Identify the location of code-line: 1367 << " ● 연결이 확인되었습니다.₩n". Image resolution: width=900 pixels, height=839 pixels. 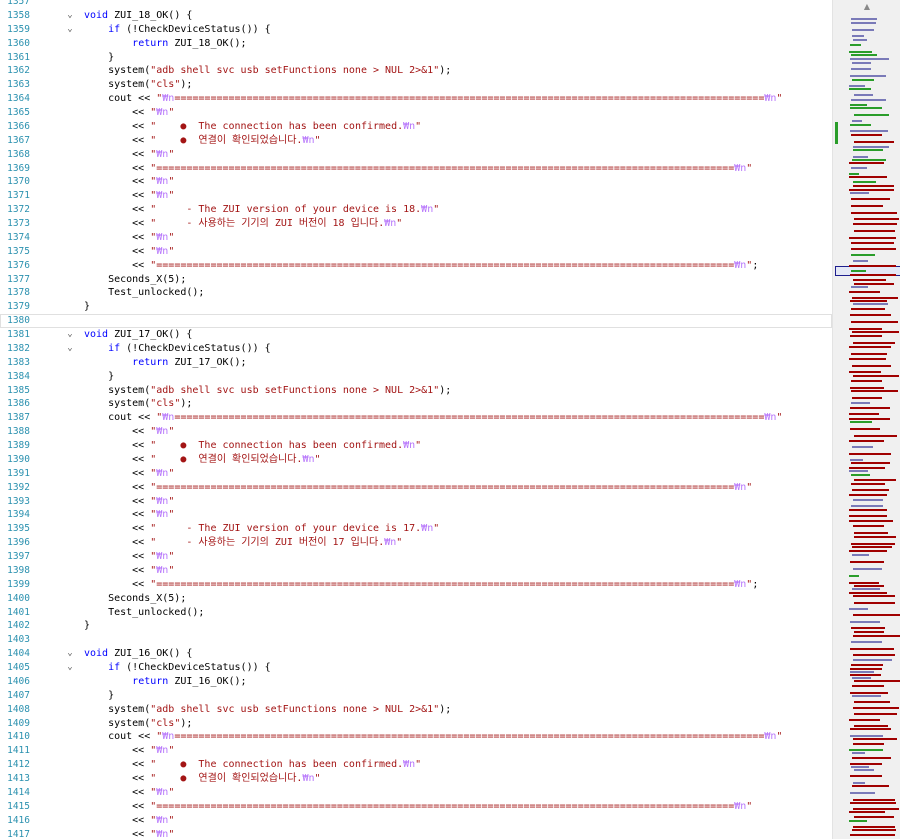
(416, 141).